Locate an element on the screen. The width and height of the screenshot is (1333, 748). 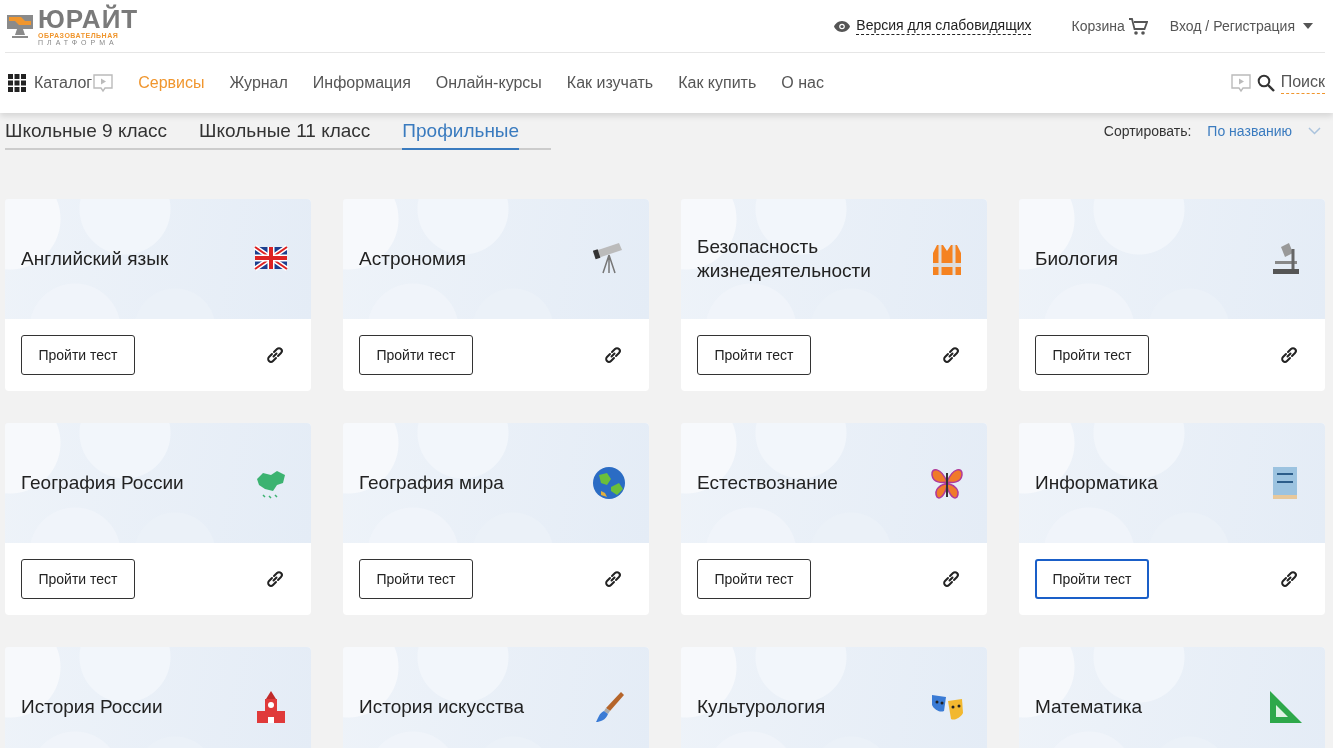
logo-text: ЮРАЙТ is located at coordinates (88, 19).